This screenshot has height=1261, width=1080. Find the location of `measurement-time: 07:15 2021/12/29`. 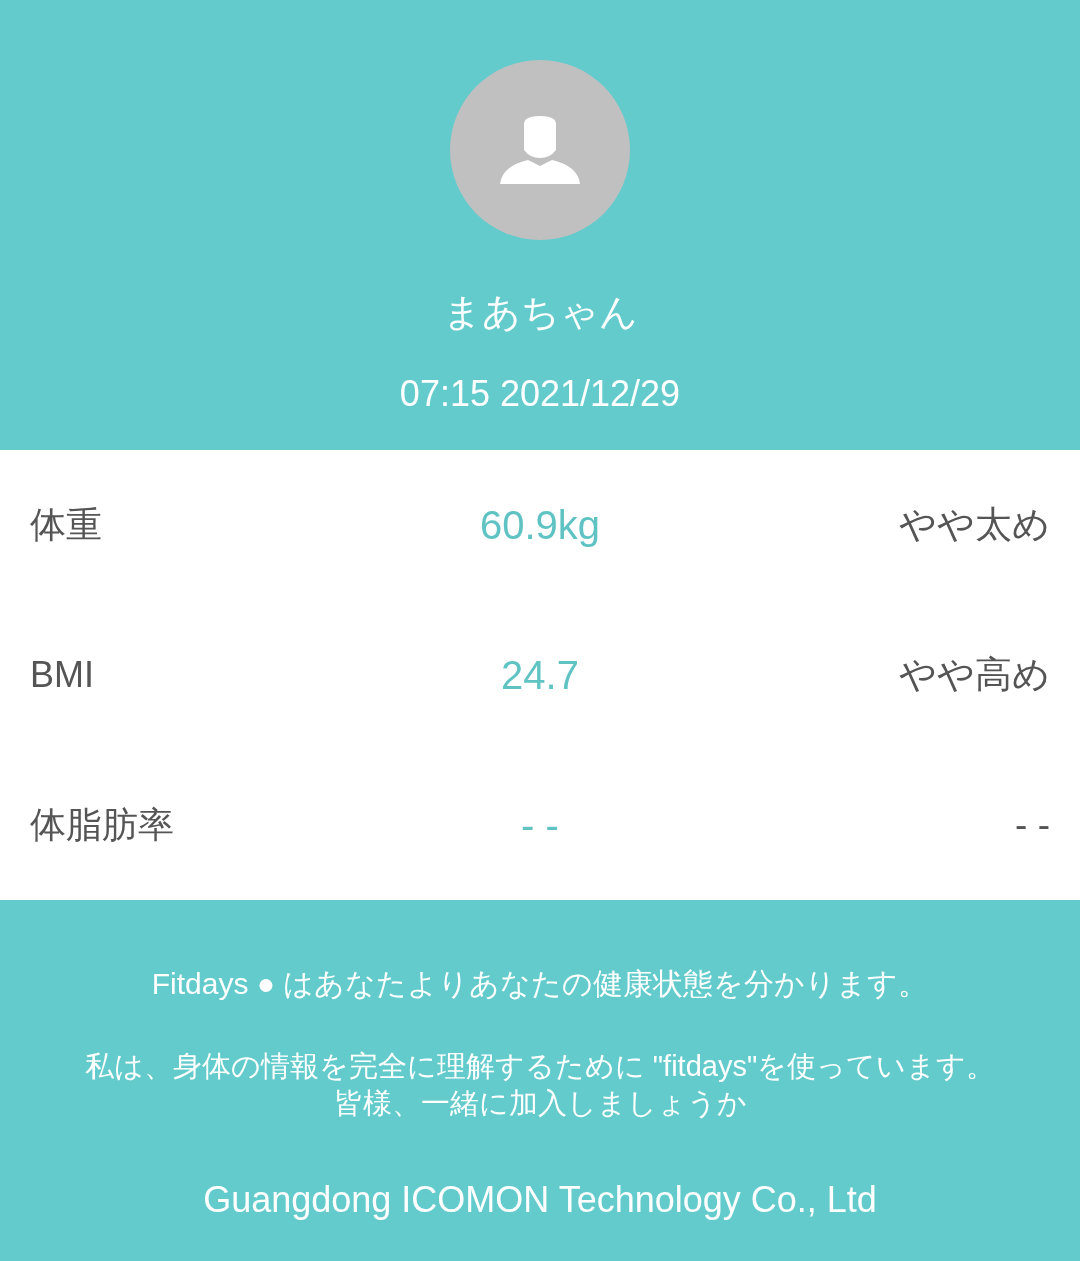

measurement-time: 07:15 2021/12/29 is located at coordinates (540, 394).